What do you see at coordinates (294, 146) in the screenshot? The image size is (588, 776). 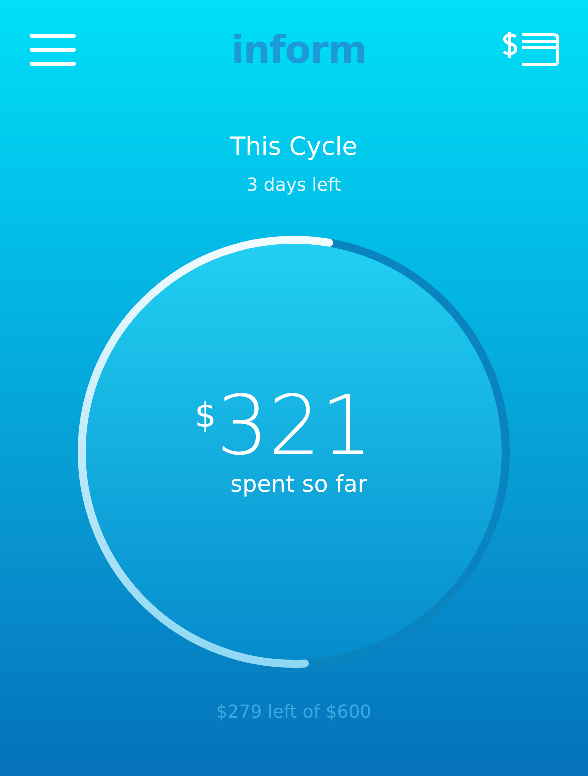 I see `cycle-title: This Cycle` at bounding box center [294, 146].